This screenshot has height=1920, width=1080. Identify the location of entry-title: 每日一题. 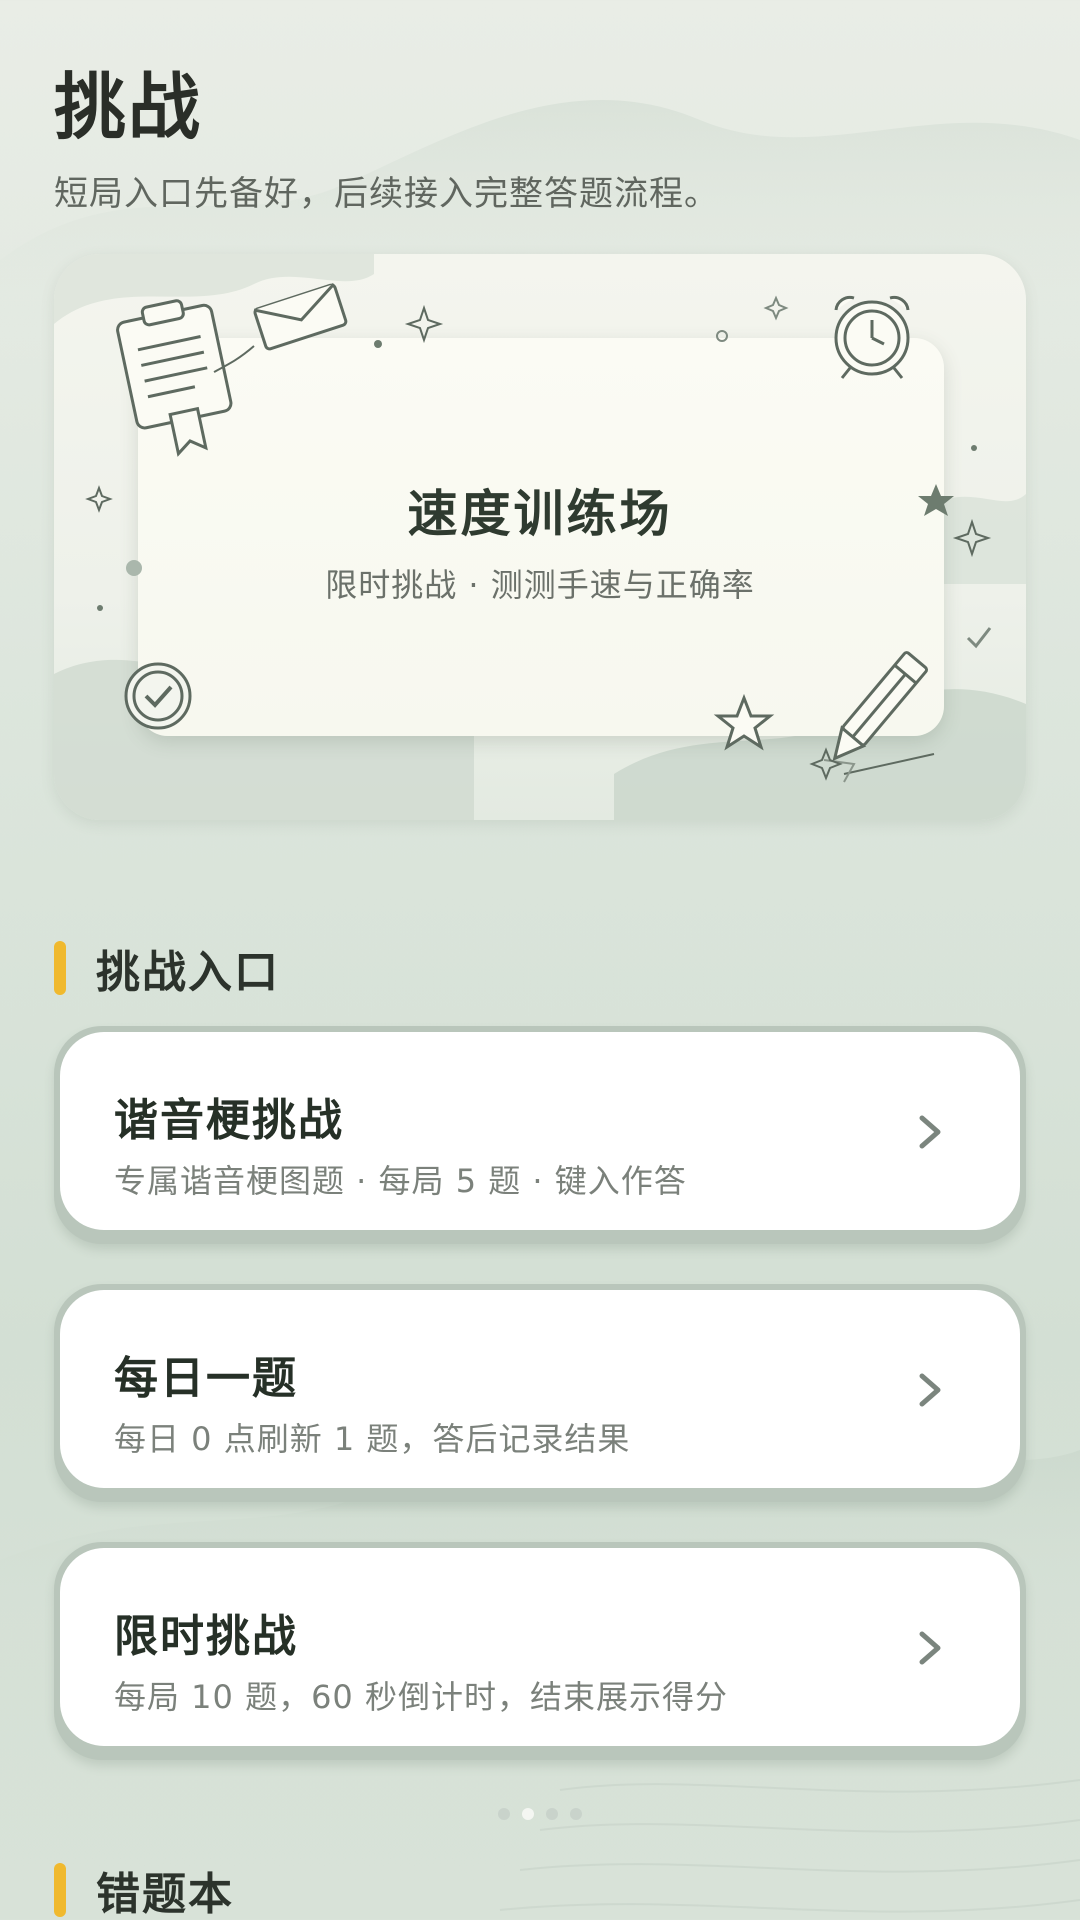
(206, 1378).